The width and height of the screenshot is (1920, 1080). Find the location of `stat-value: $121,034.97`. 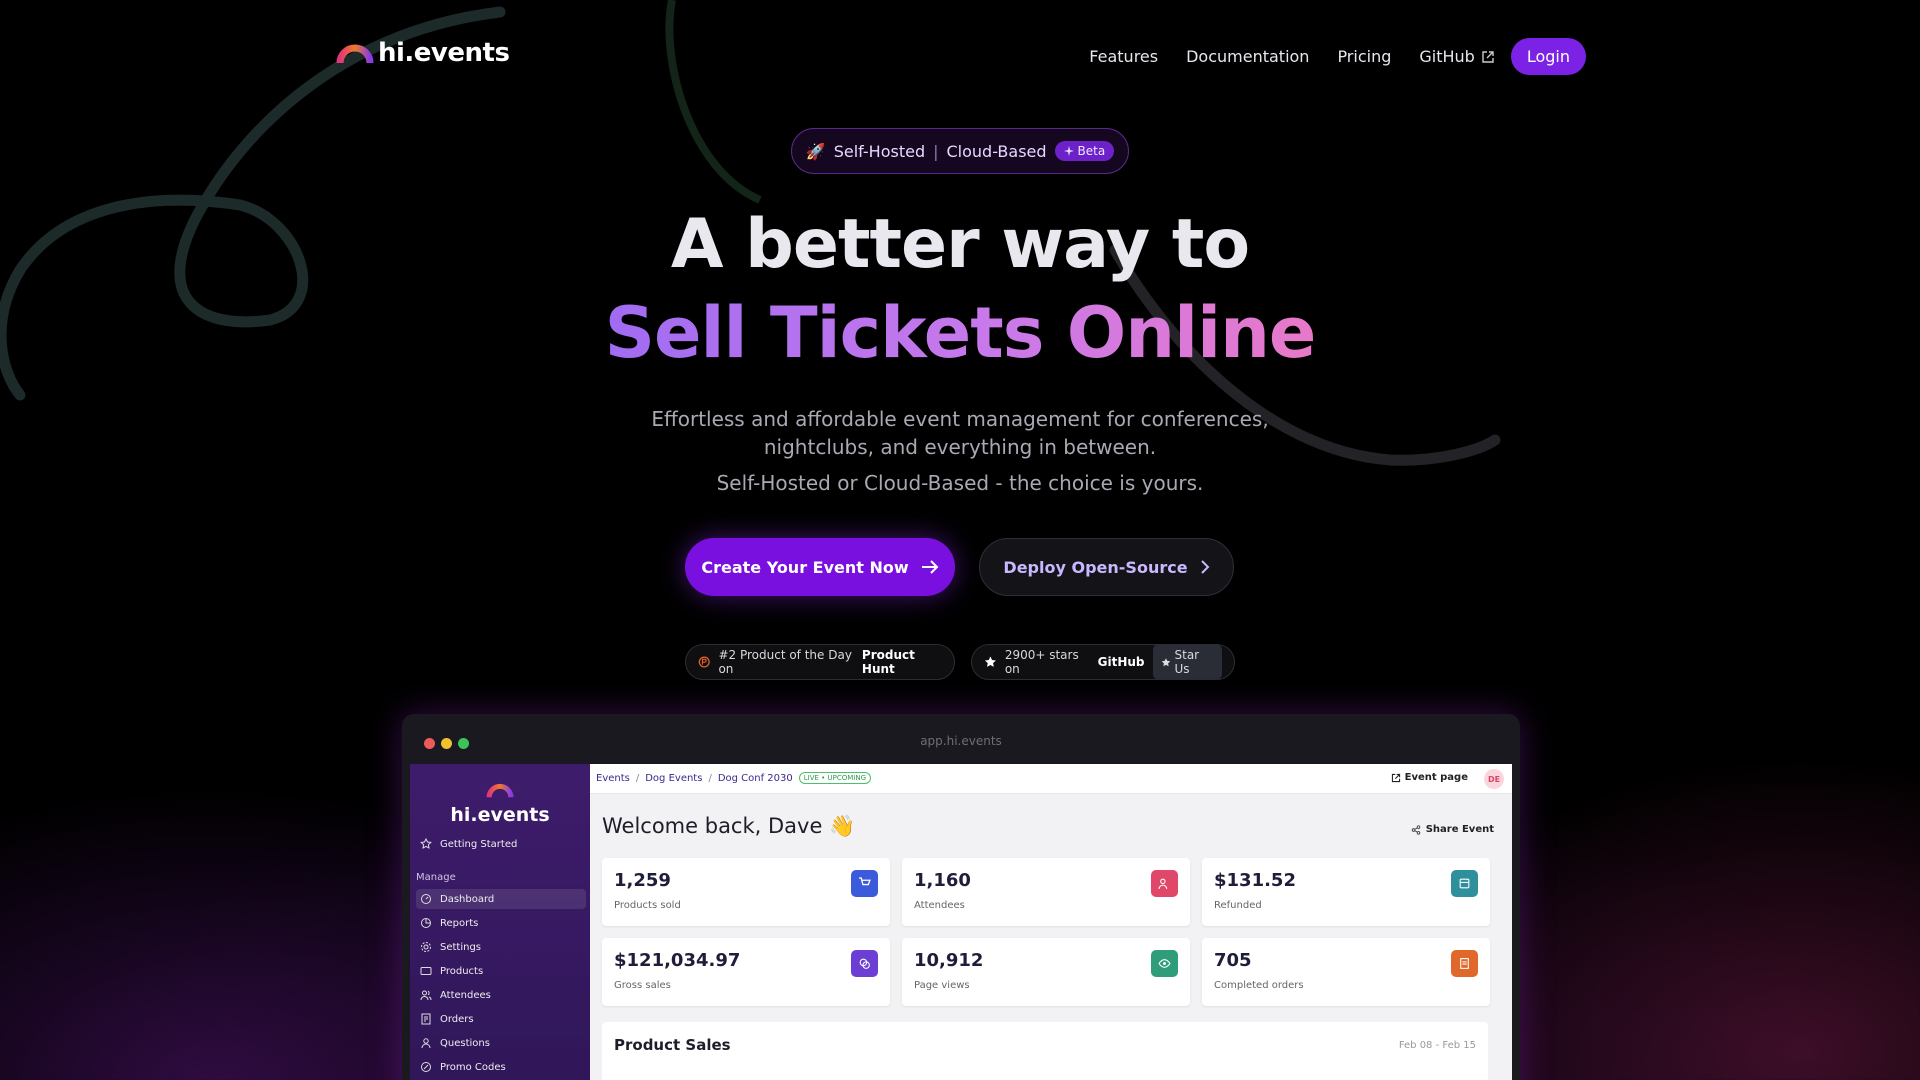

stat-value: $121,034.97 is located at coordinates (677, 960).